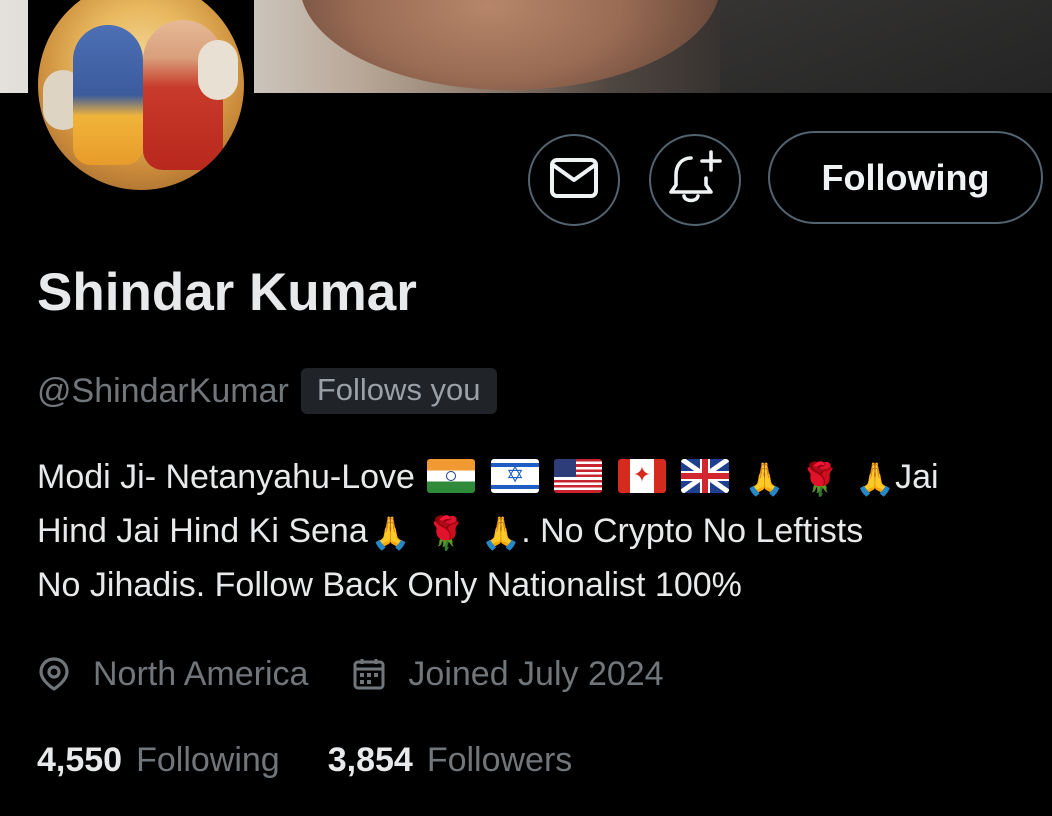  I want to click on following-label: Following, so click(208, 759).